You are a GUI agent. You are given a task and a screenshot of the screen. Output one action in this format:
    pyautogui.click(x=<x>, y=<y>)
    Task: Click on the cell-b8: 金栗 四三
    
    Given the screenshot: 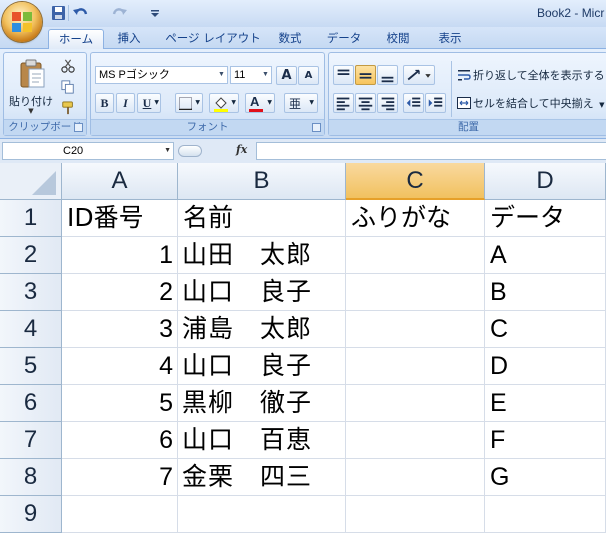 What is the action you would take?
    pyautogui.click(x=262, y=477)
    